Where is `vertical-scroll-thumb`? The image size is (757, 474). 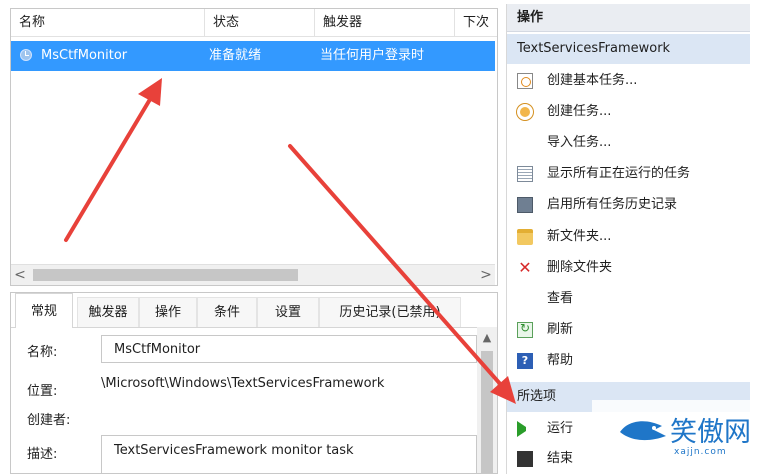
vertical-scroll-thumb is located at coordinates (487, 412).